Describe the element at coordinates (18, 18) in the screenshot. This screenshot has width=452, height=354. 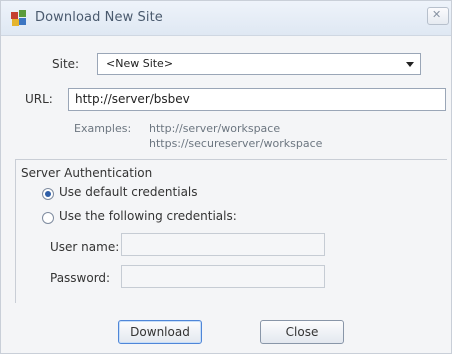
I see `app-icon` at that location.